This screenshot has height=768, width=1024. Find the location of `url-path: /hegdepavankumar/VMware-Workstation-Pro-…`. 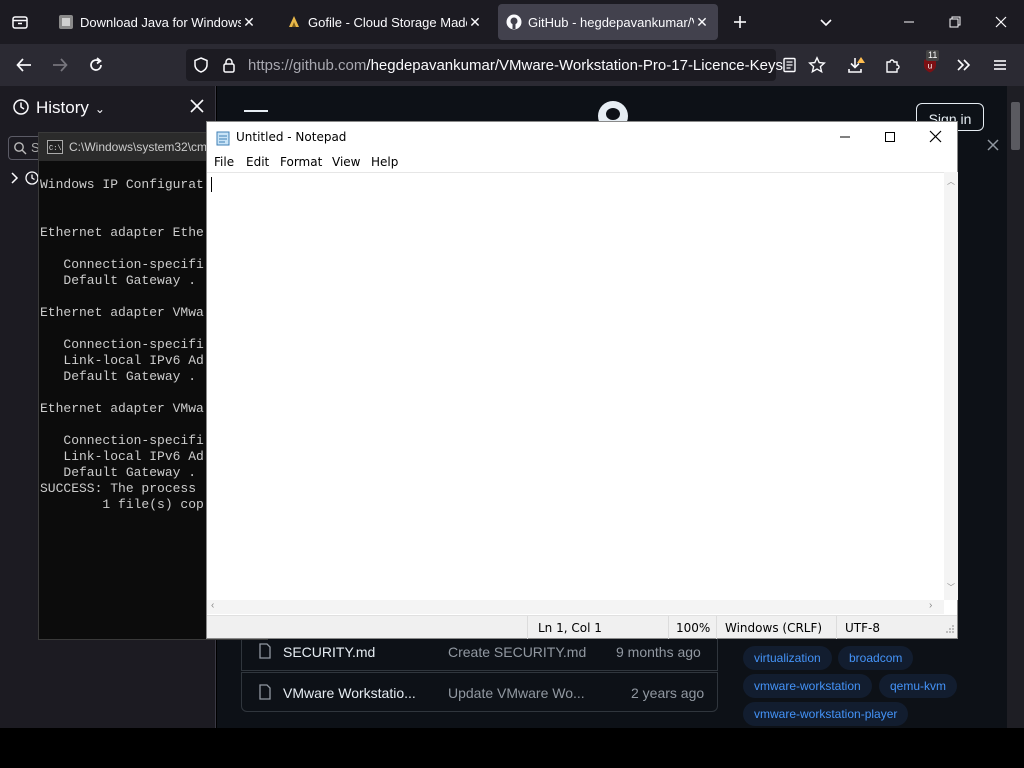

url-path: /hegdepavankumar/VMware-Workstation-Pro-… is located at coordinates (574, 65).